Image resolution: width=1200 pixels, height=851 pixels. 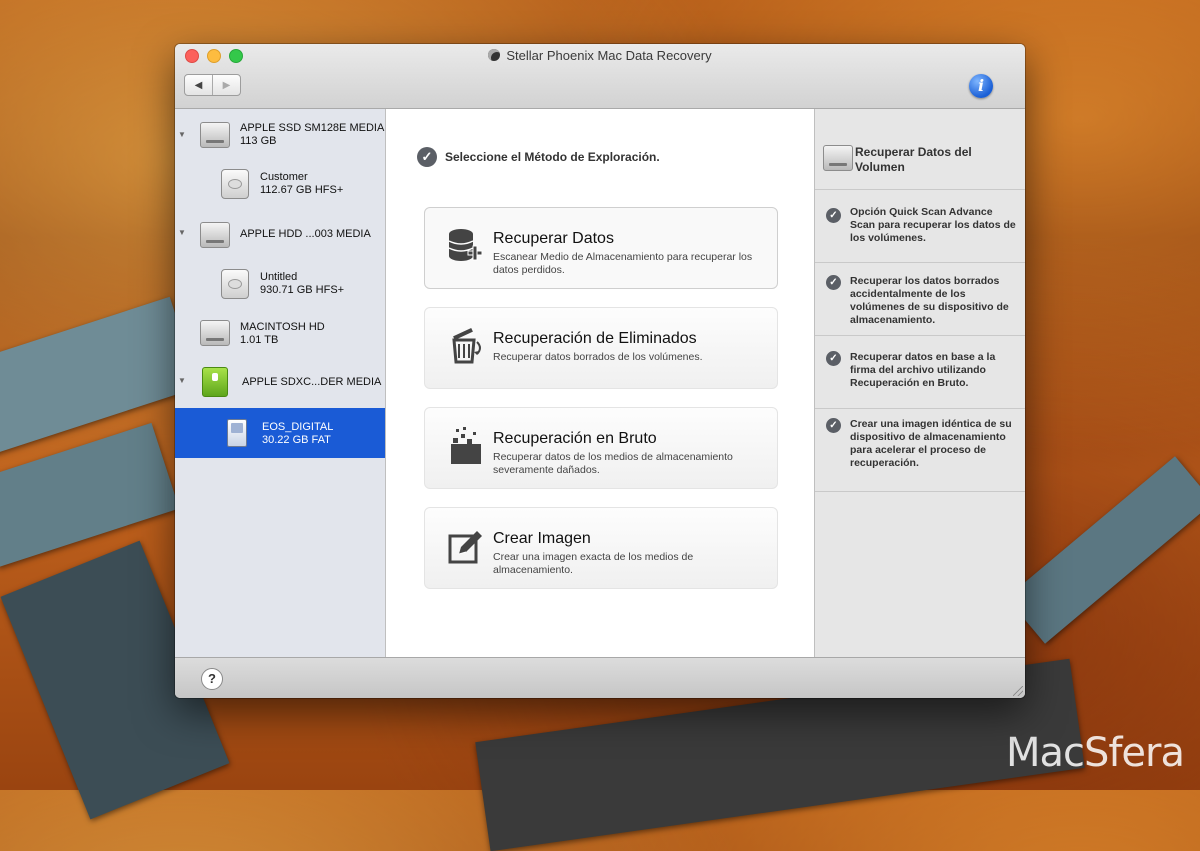 What do you see at coordinates (552, 157) in the screenshot?
I see `scan-method-title: Seleccione el Método de Exploración.` at bounding box center [552, 157].